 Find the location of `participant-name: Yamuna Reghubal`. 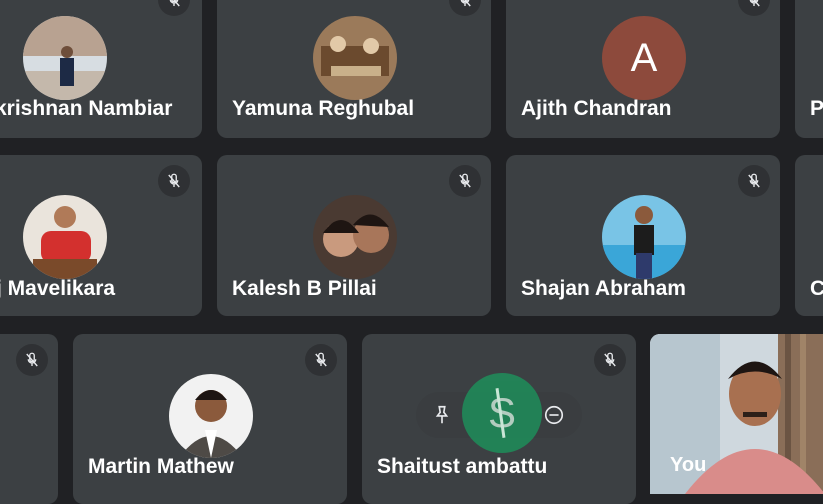

participant-name: Yamuna Reghubal is located at coordinates (323, 108).